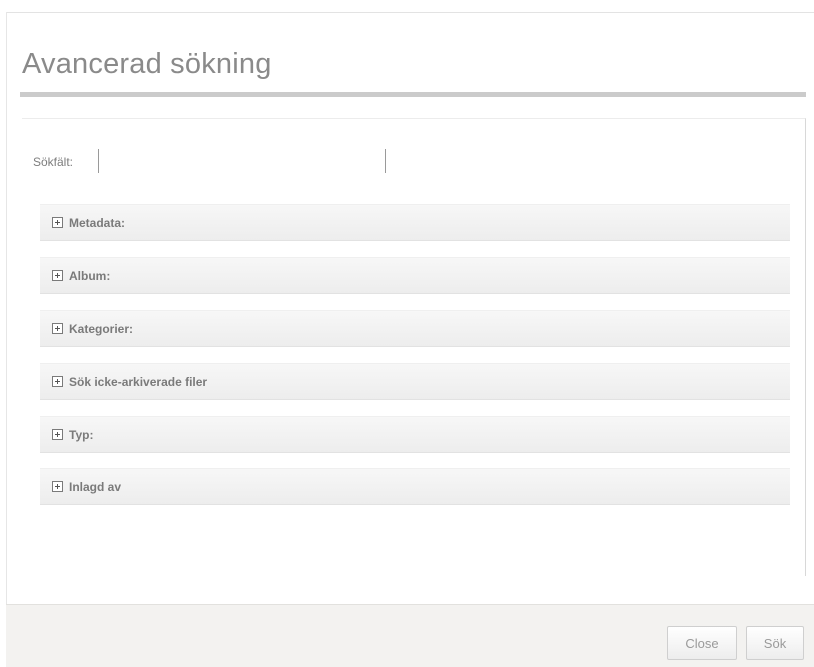 The height and width of the screenshot is (667, 814). What do you see at coordinates (6, 339) in the screenshot?
I see `dialog-border-left` at bounding box center [6, 339].